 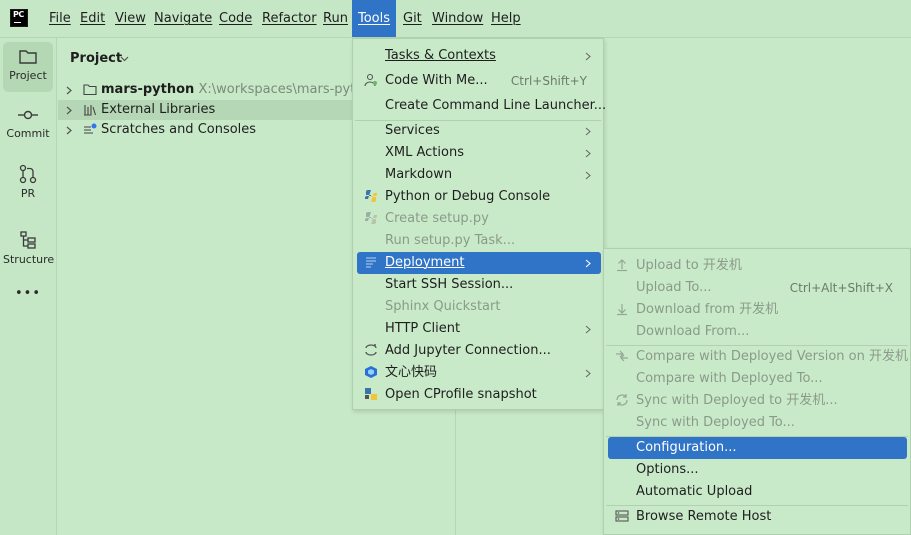 I want to click on tree-row-scratches: Scratches and Consoles, so click(x=207, y=130).